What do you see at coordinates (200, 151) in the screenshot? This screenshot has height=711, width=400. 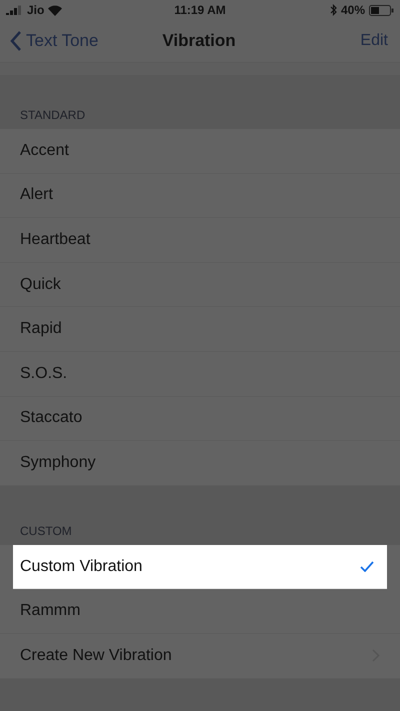 I see `vibration-option: Accent` at bounding box center [200, 151].